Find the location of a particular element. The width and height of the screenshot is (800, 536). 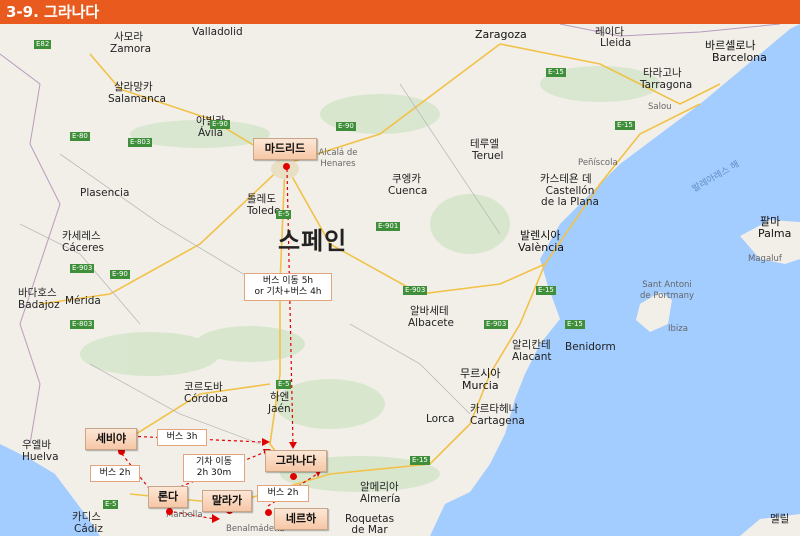

label-almeria-ko: 알메리아 is located at coordinates (379, 487).